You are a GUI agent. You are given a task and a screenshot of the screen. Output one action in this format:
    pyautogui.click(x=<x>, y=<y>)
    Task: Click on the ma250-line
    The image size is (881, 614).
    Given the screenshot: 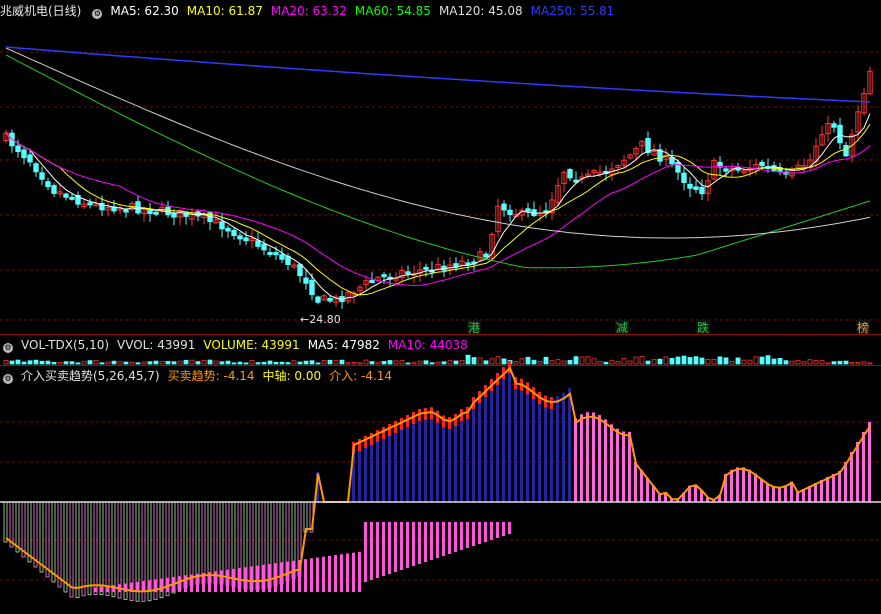 What is the action you would take?
    pyautogui.click(x=438, y=74)
    